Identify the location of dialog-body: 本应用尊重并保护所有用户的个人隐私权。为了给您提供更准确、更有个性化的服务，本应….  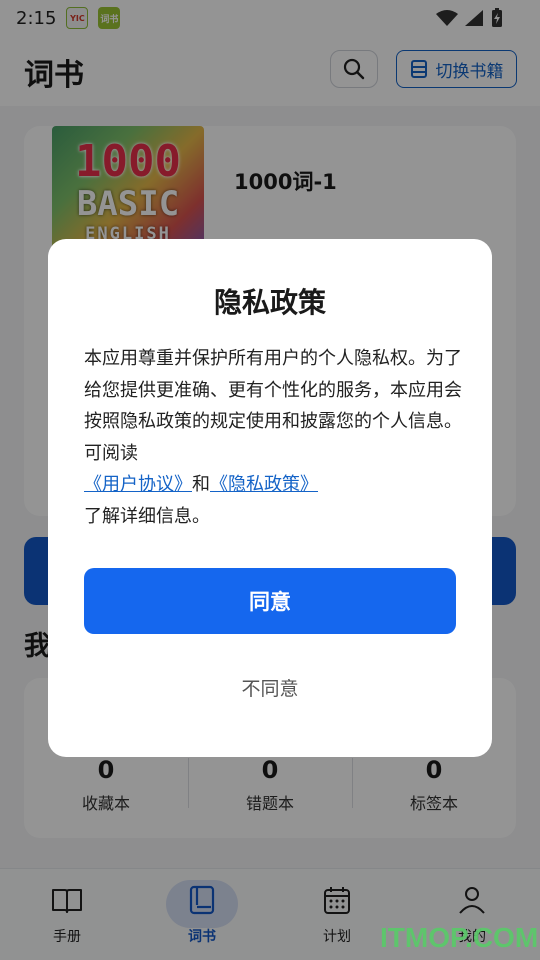
(274, 437).